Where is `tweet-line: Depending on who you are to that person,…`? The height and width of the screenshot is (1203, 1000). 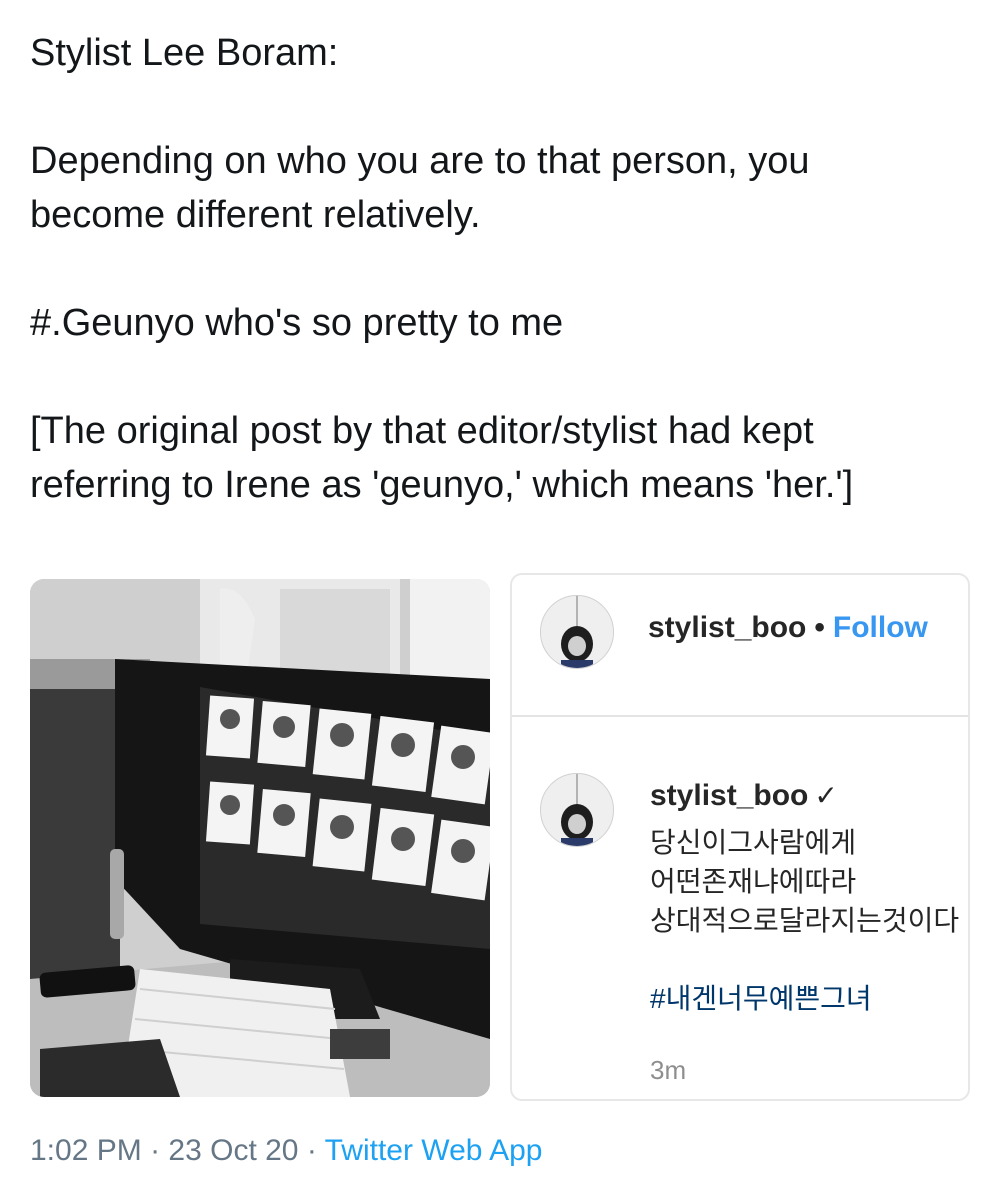
tweet-line: Depending on who you are to that person,… is located at coordinates (420, 161).